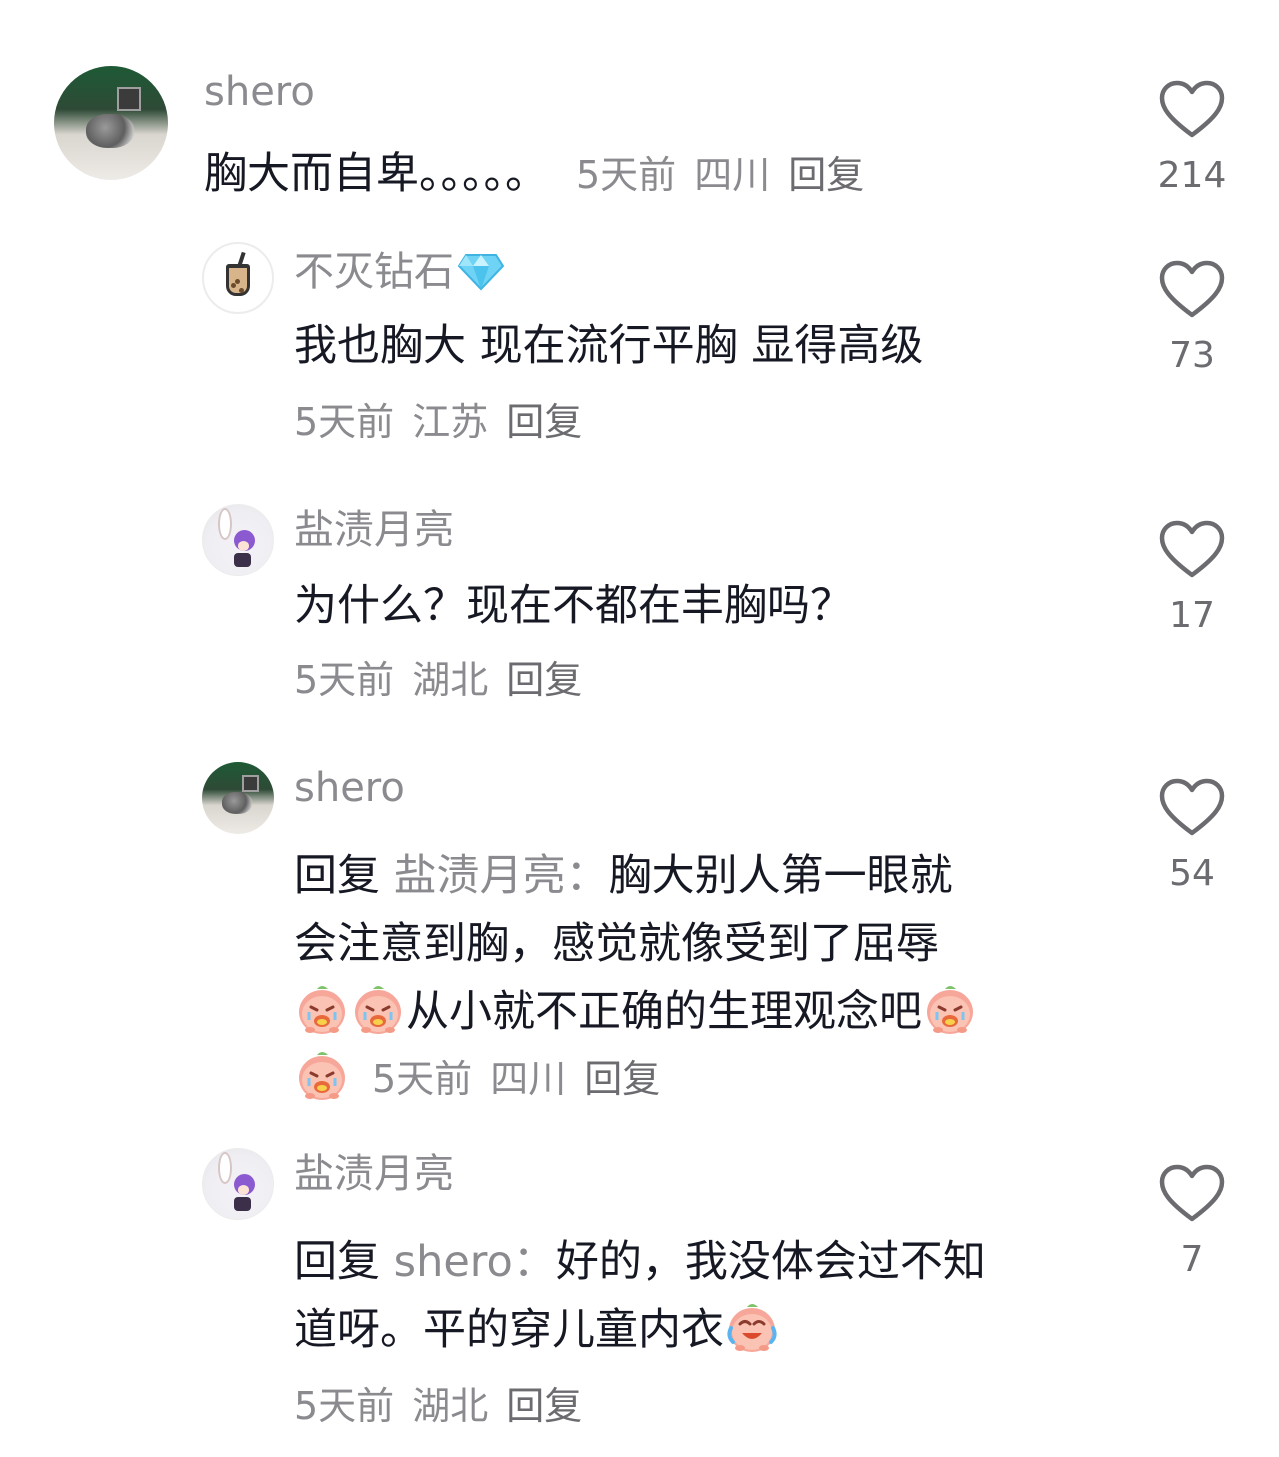  Describe the element at coordinates (1192, 175) in the screenshot. I see `like-count: 214` at that location.